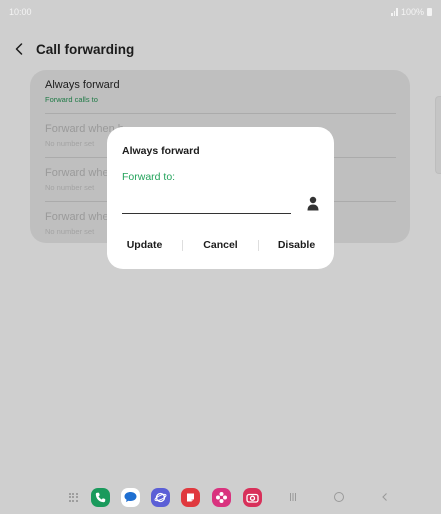 Image resolution: width=441 pixels, height=514 pixels. I want to click on contact-person-icon, so click(313, 203).